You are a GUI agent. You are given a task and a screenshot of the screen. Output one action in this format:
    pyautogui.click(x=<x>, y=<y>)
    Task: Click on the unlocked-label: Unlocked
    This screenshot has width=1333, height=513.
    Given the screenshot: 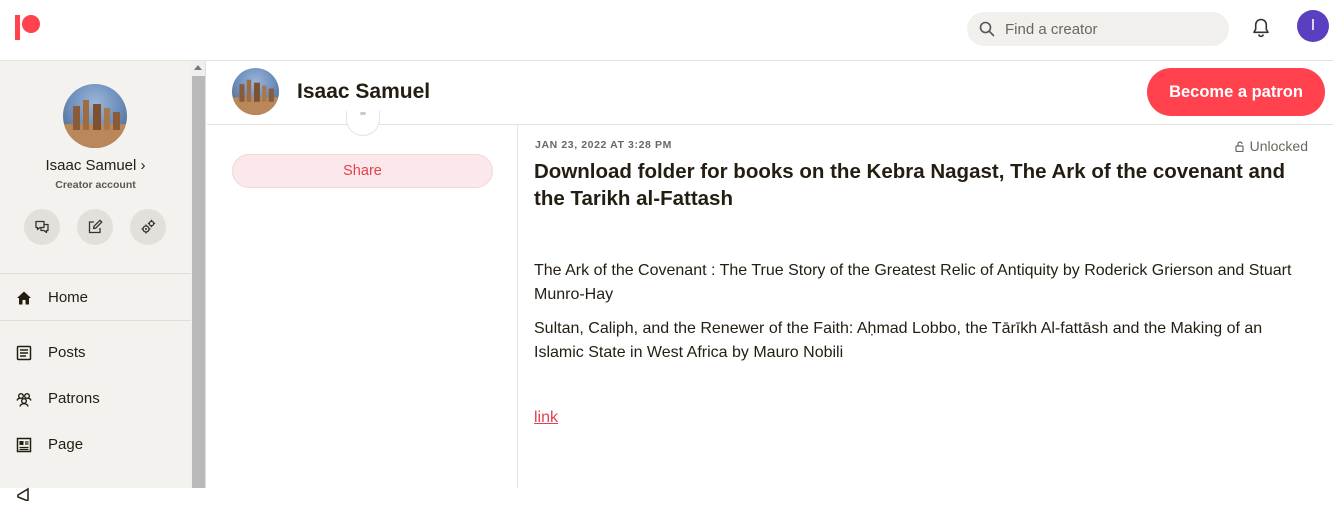 What is the action you would take?
    pyautogui.click(x=1278, y=146)
    